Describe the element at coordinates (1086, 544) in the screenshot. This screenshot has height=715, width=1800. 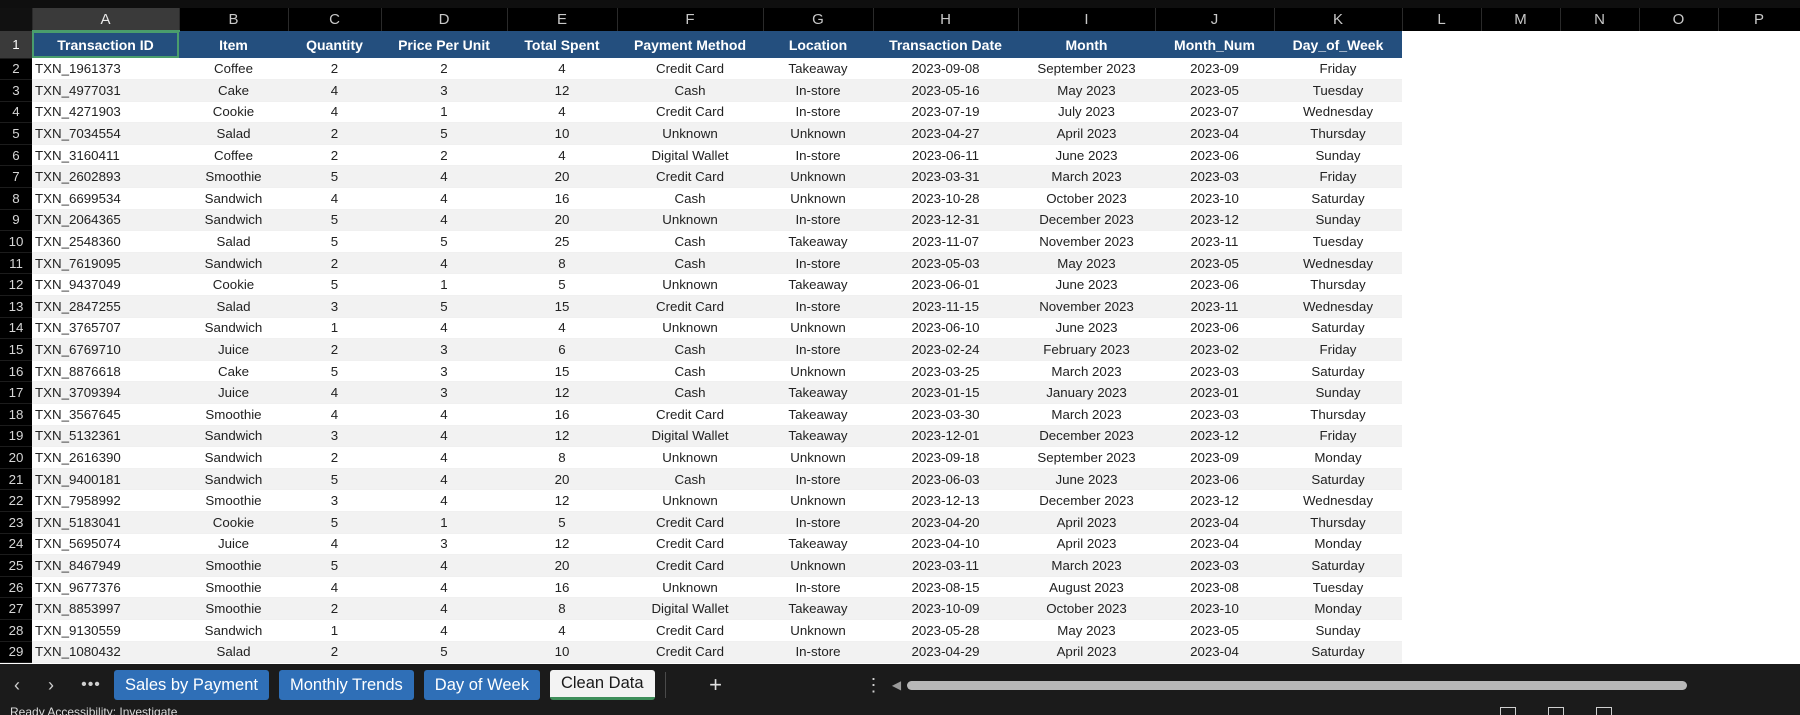
I see `data-cell: April 2023` at that location.